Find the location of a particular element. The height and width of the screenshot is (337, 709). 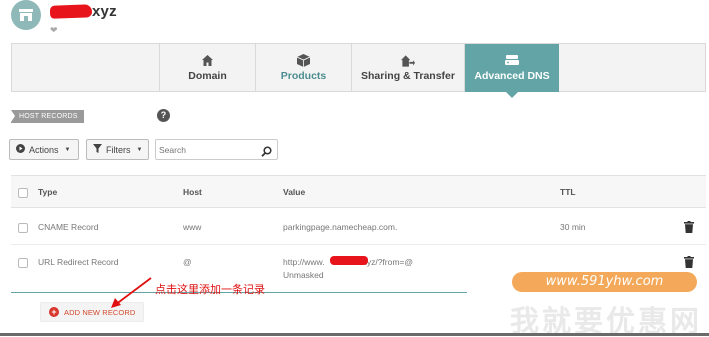

section-title: HOST RECORDS is located at coordinates (47, 116).